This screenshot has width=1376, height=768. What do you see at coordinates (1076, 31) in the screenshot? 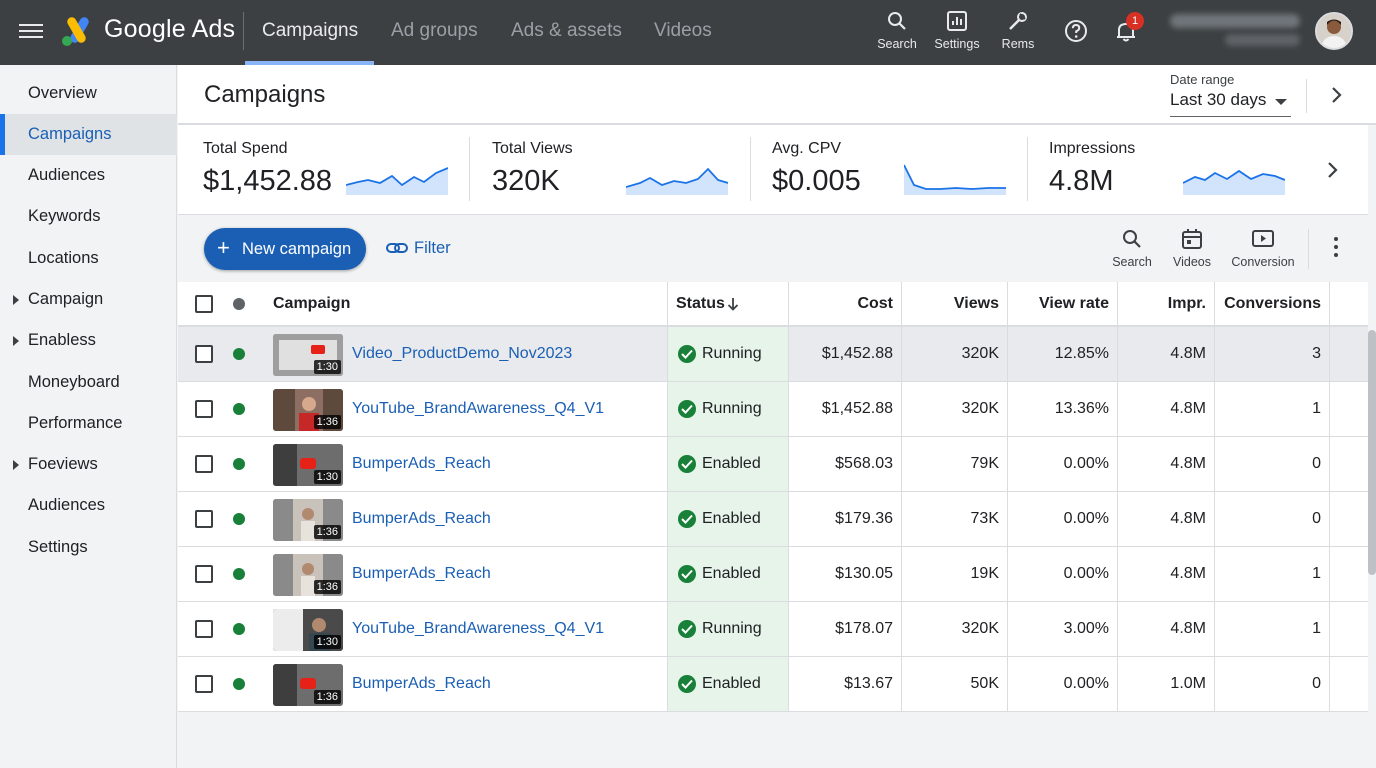
I see `help-icon` at bounding box center [1076, 31].